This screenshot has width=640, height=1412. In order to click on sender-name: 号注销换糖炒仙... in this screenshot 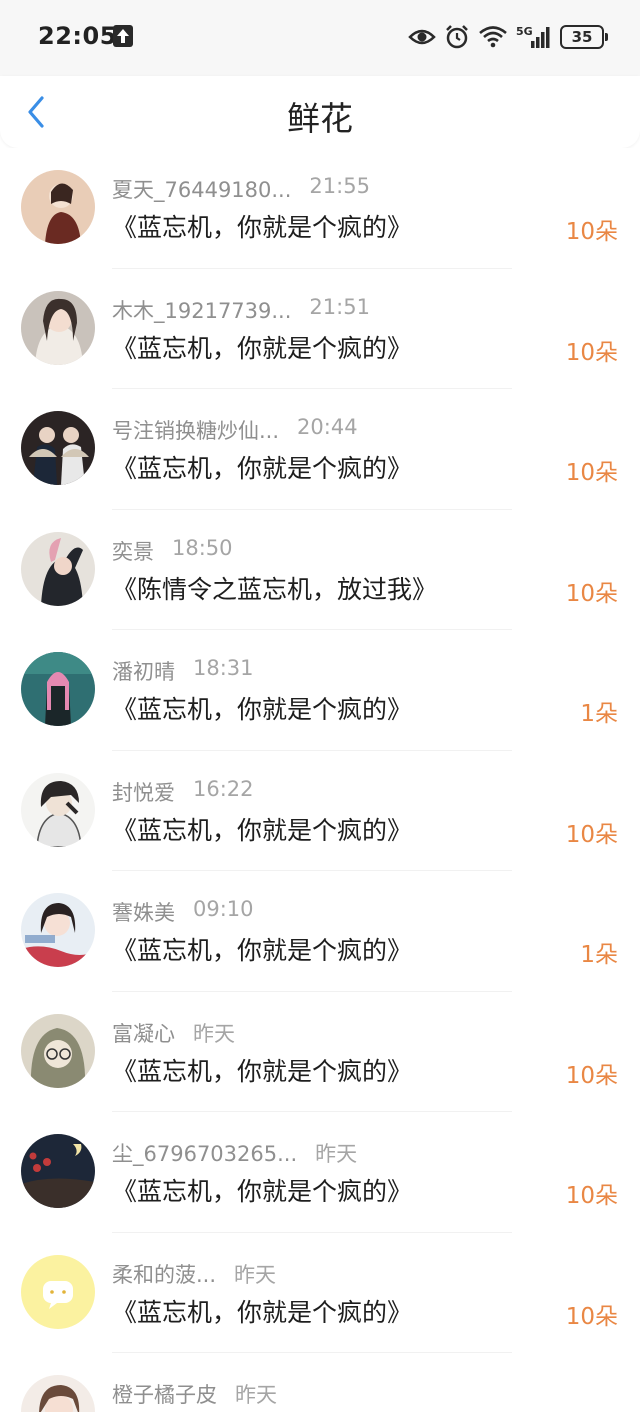, I will do `click(196, 431)`.